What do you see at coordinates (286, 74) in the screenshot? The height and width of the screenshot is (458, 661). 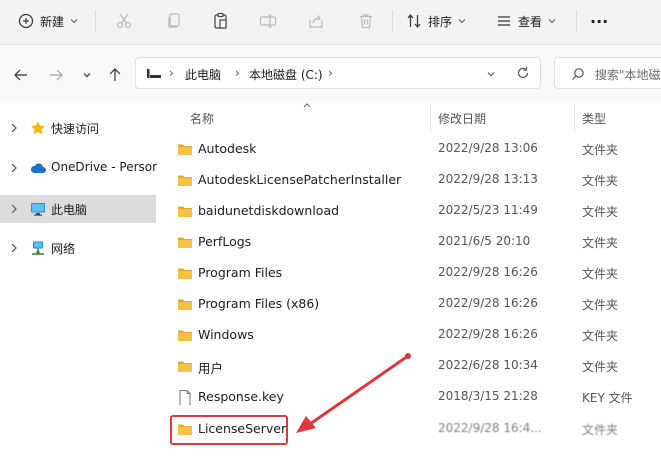 I see `breadcrumb-local-disk-c: 本地磁盘 (C:)` at bounding box center [286, 74].